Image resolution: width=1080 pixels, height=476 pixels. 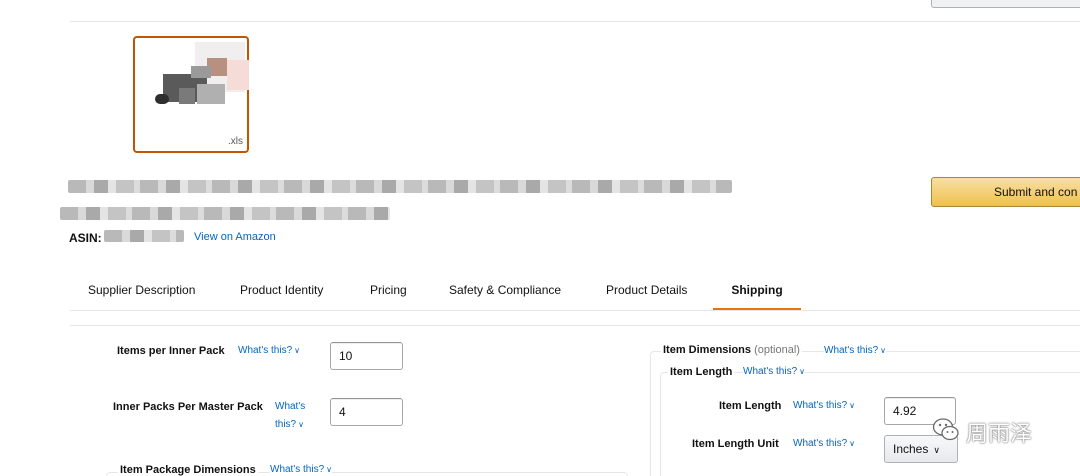 I want to click on items-per-inner-pack-help: What's this? ∨, so click(x=269, y=350).